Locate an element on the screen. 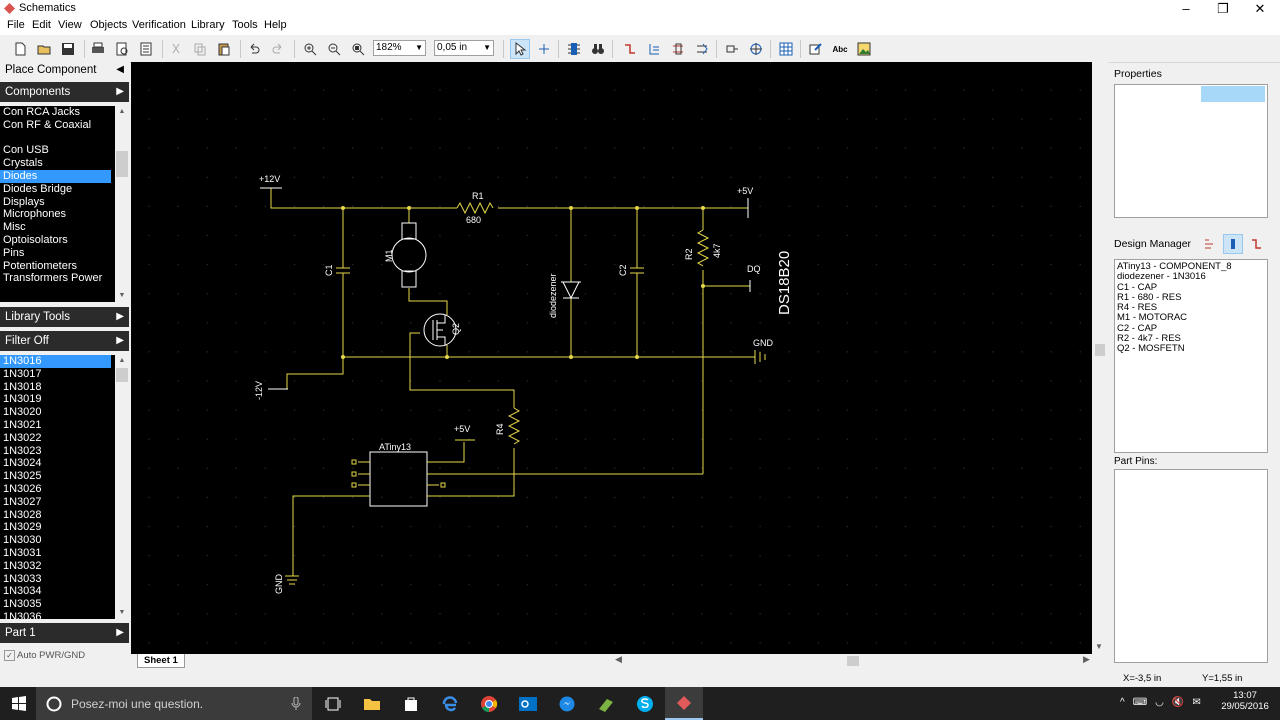 The image size is (1280, 720). part-item: 1N3027 is located at coordinates (55, 502).